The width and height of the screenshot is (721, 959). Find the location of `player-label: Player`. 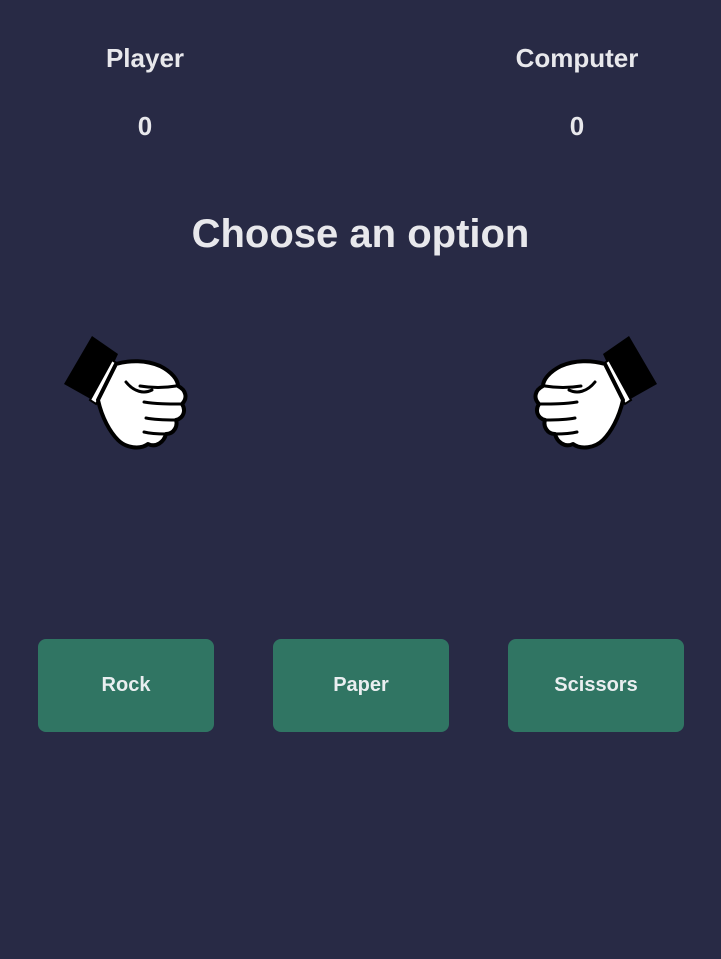

player-label: Player is located at coordinates (145, 58).